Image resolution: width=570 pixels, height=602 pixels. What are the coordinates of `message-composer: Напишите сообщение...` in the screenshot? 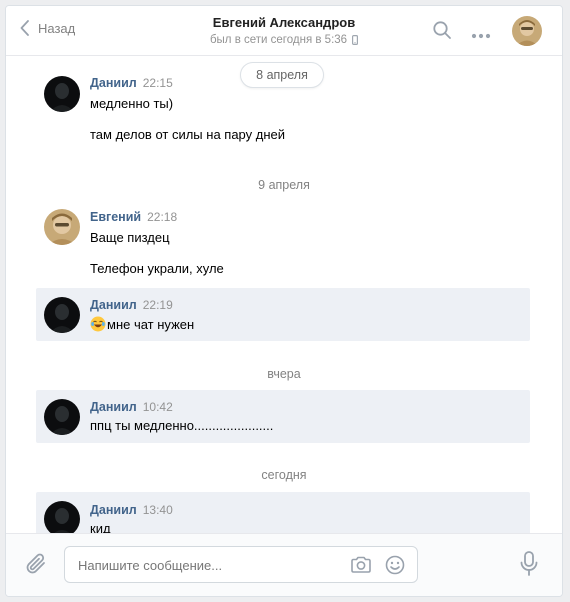 It's located at (284, 564).